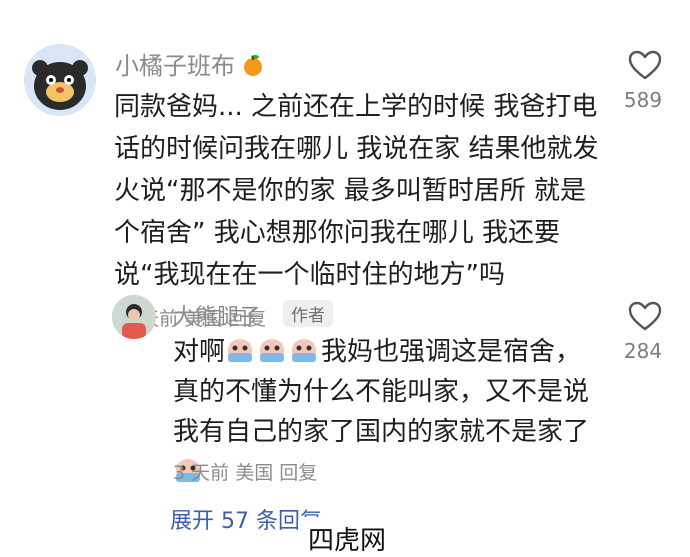 Image resolution: width=690 pixels, height=557 pixels. I want to click on reply-like-count: 284, so click(643, 351).